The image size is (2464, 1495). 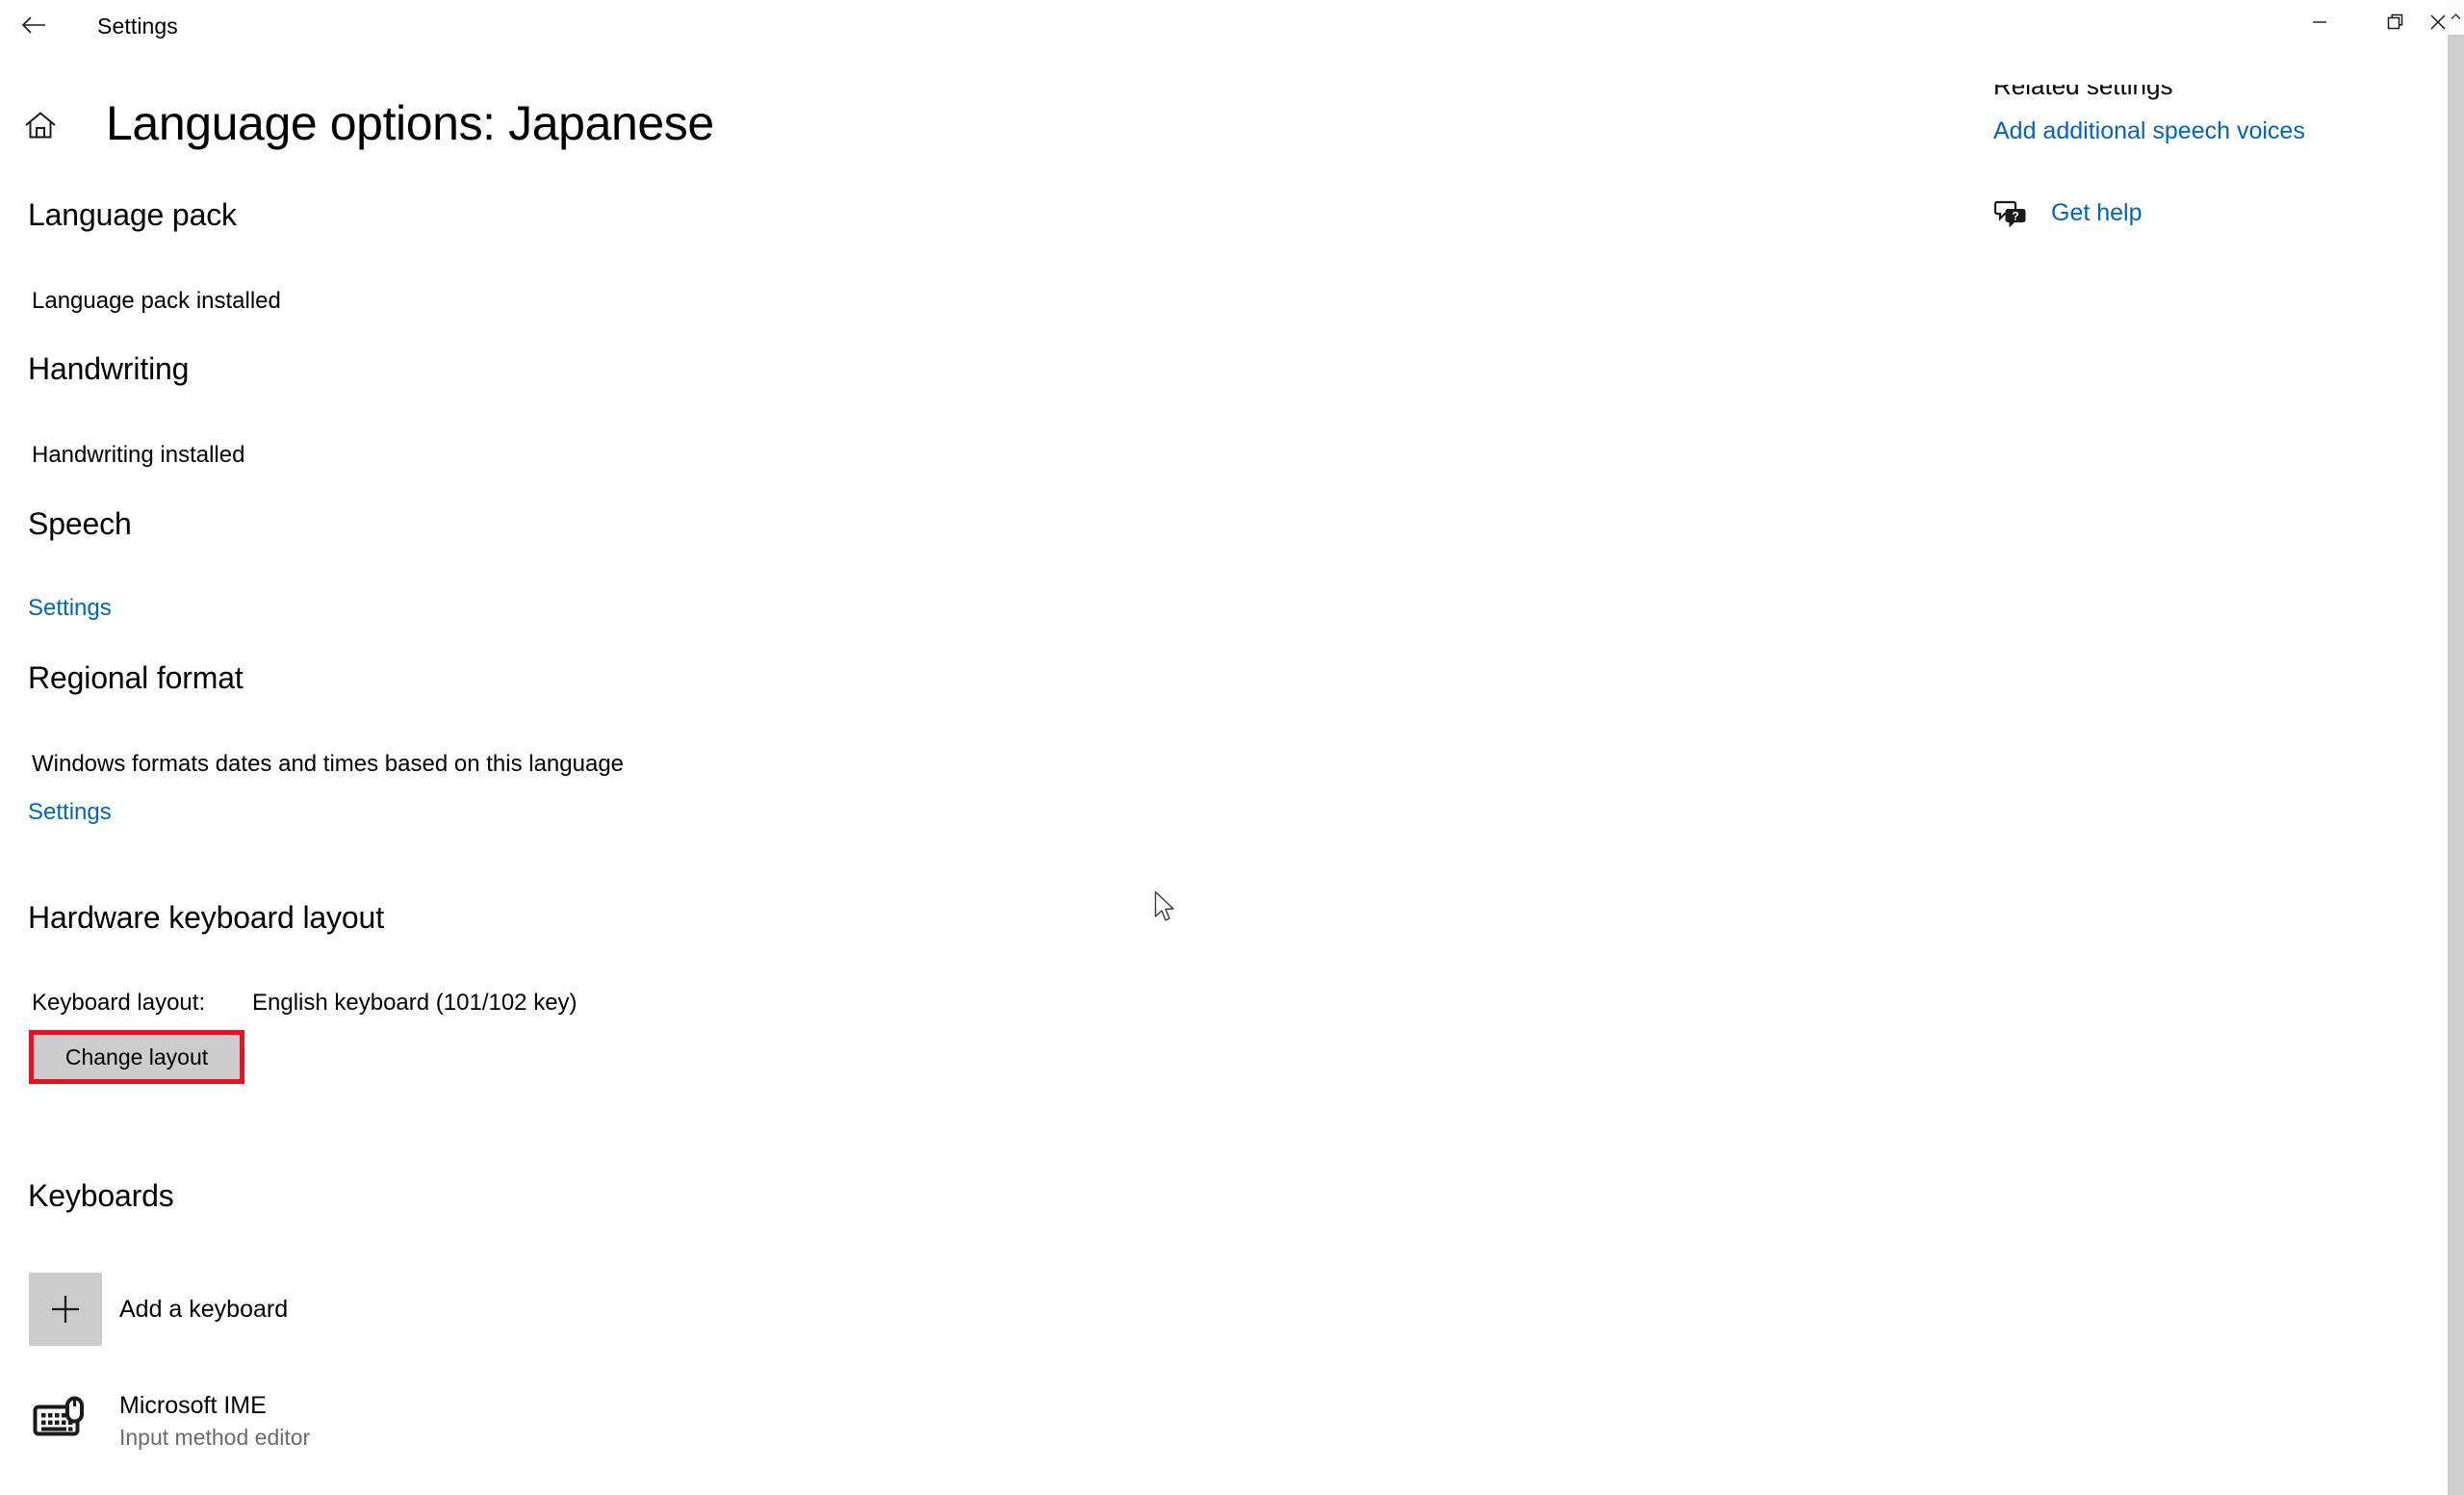 I want to click on add-speech-voices-link: Add additional speech voices, so click(x=2149, y=131).